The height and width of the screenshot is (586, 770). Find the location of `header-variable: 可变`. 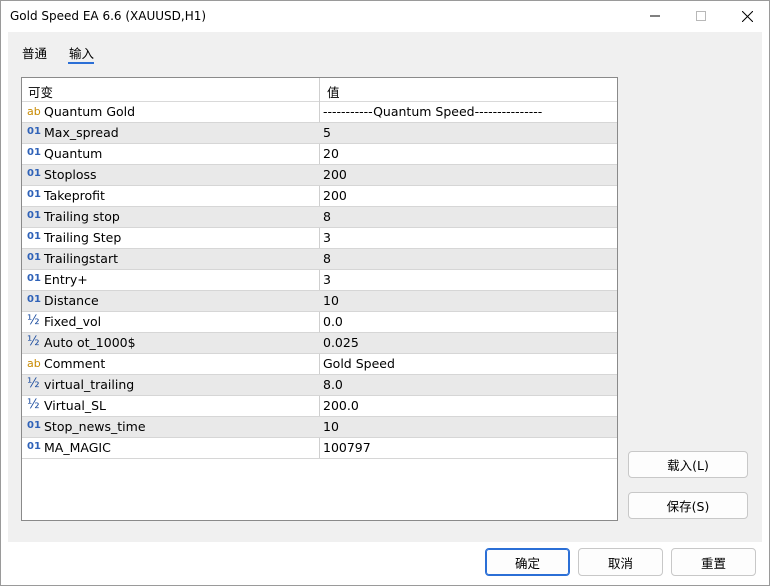

header-variable: 可变 is located at coordinates (40, 91).